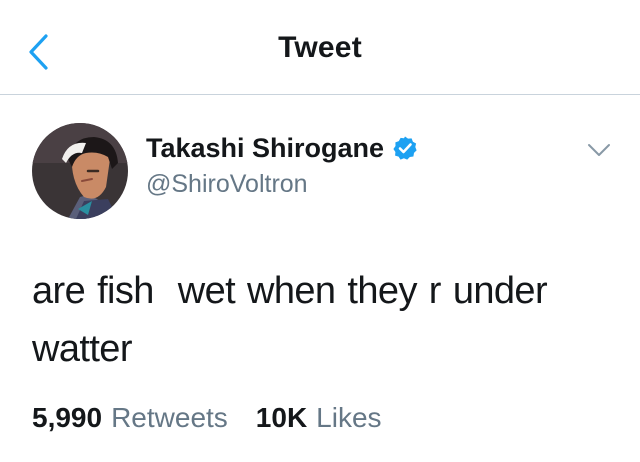  I want to click on avatar-icon, so click(80, 171).